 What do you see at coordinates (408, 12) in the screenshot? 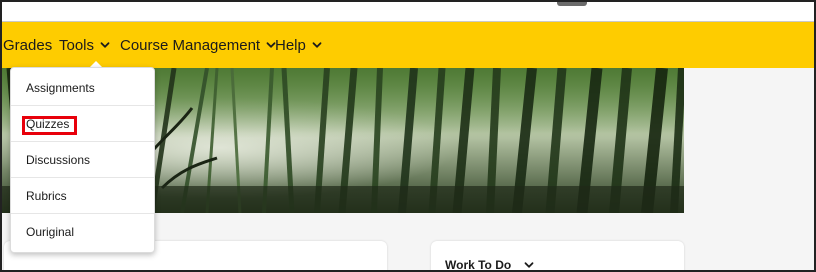
I see `top-bar` at bounding box center [408, 12].